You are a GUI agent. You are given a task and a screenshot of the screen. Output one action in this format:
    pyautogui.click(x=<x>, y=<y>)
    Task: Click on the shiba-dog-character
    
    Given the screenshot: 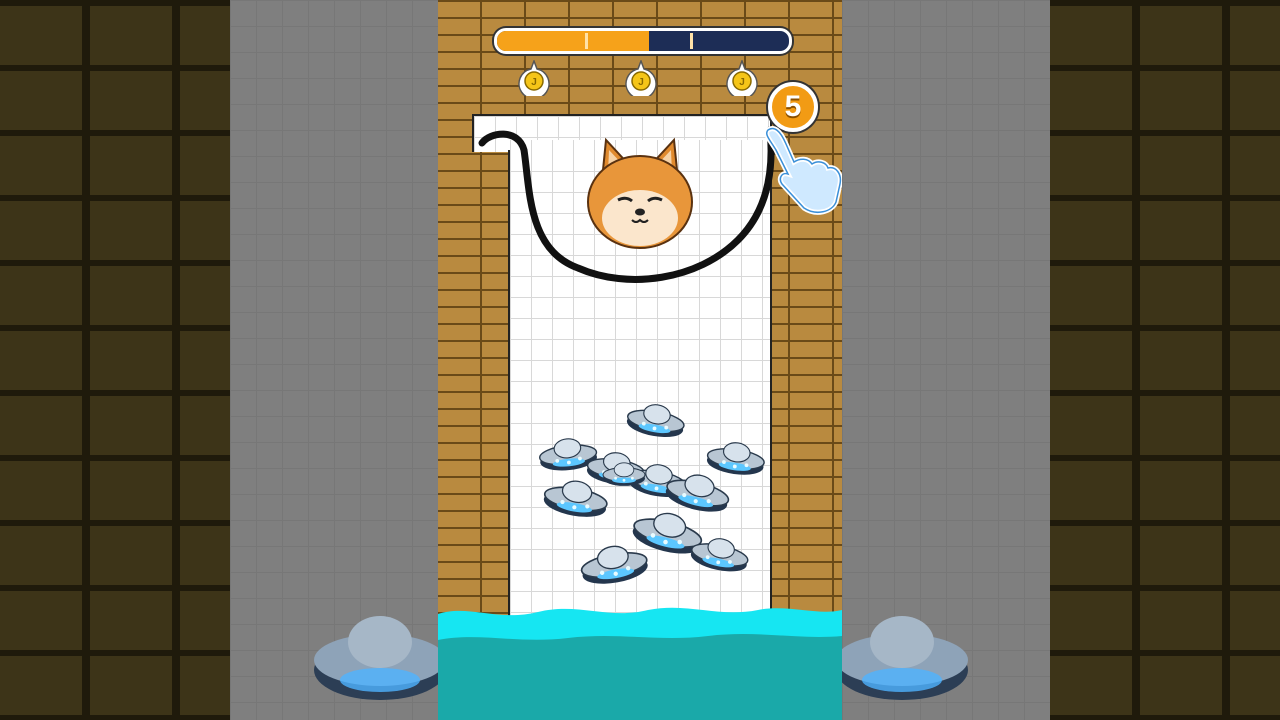 What is the action you would take?
    pyautogui.click(x=640, y=193)
    